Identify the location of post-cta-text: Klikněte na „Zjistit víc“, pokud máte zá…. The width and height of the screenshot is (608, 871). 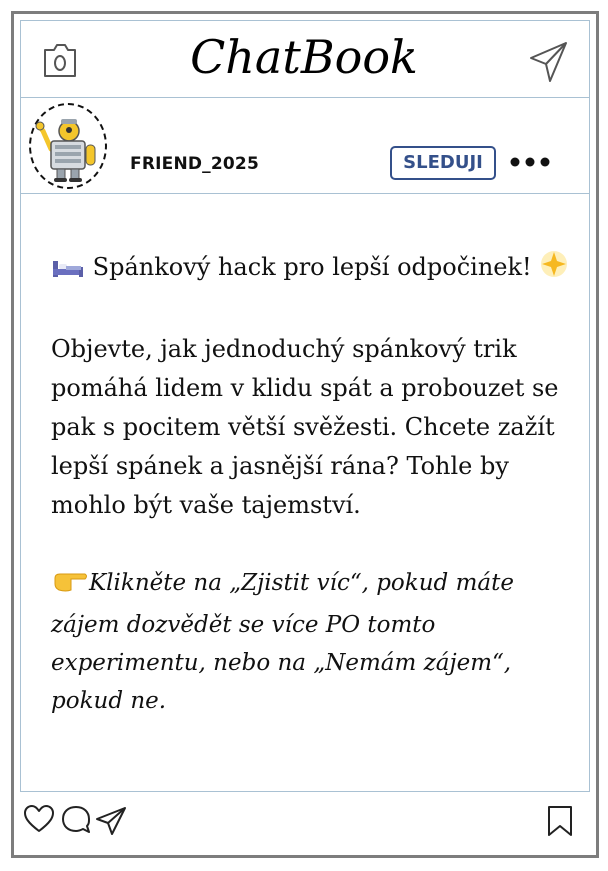
(282, 642).